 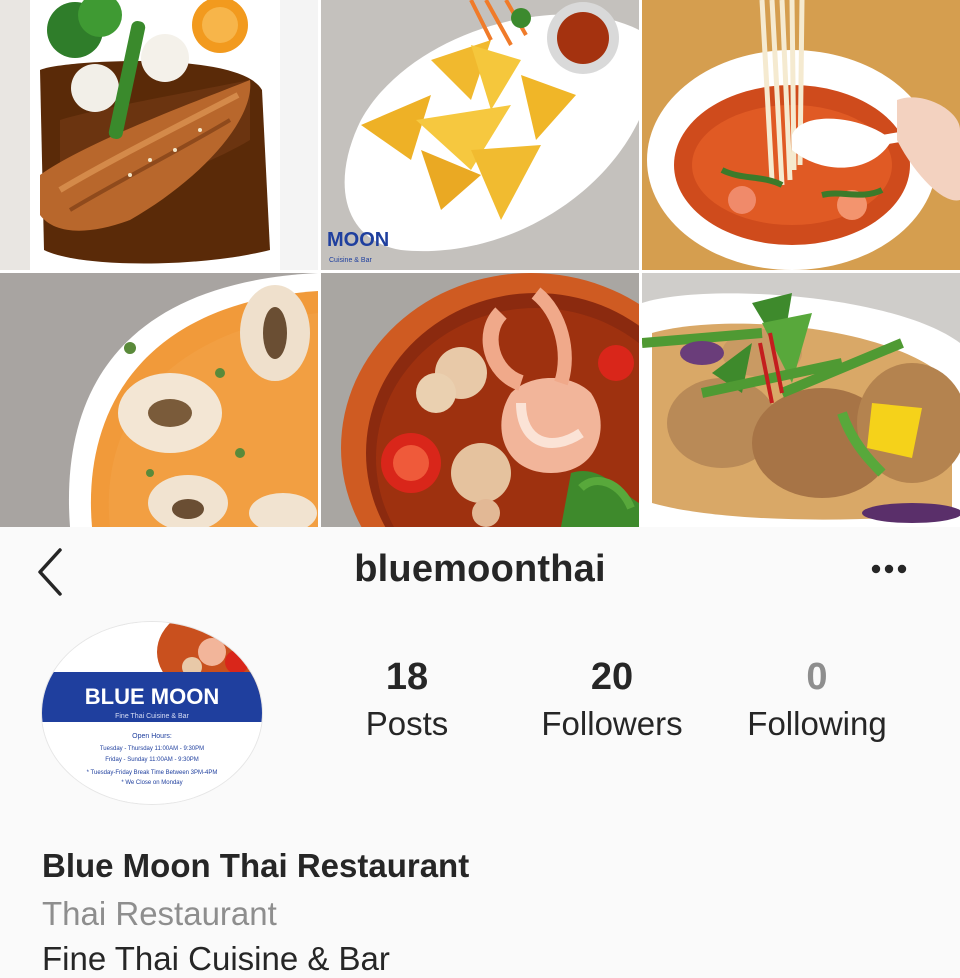 I want to click on profile-header: bluemoonthai, so click(x=480, y=570).